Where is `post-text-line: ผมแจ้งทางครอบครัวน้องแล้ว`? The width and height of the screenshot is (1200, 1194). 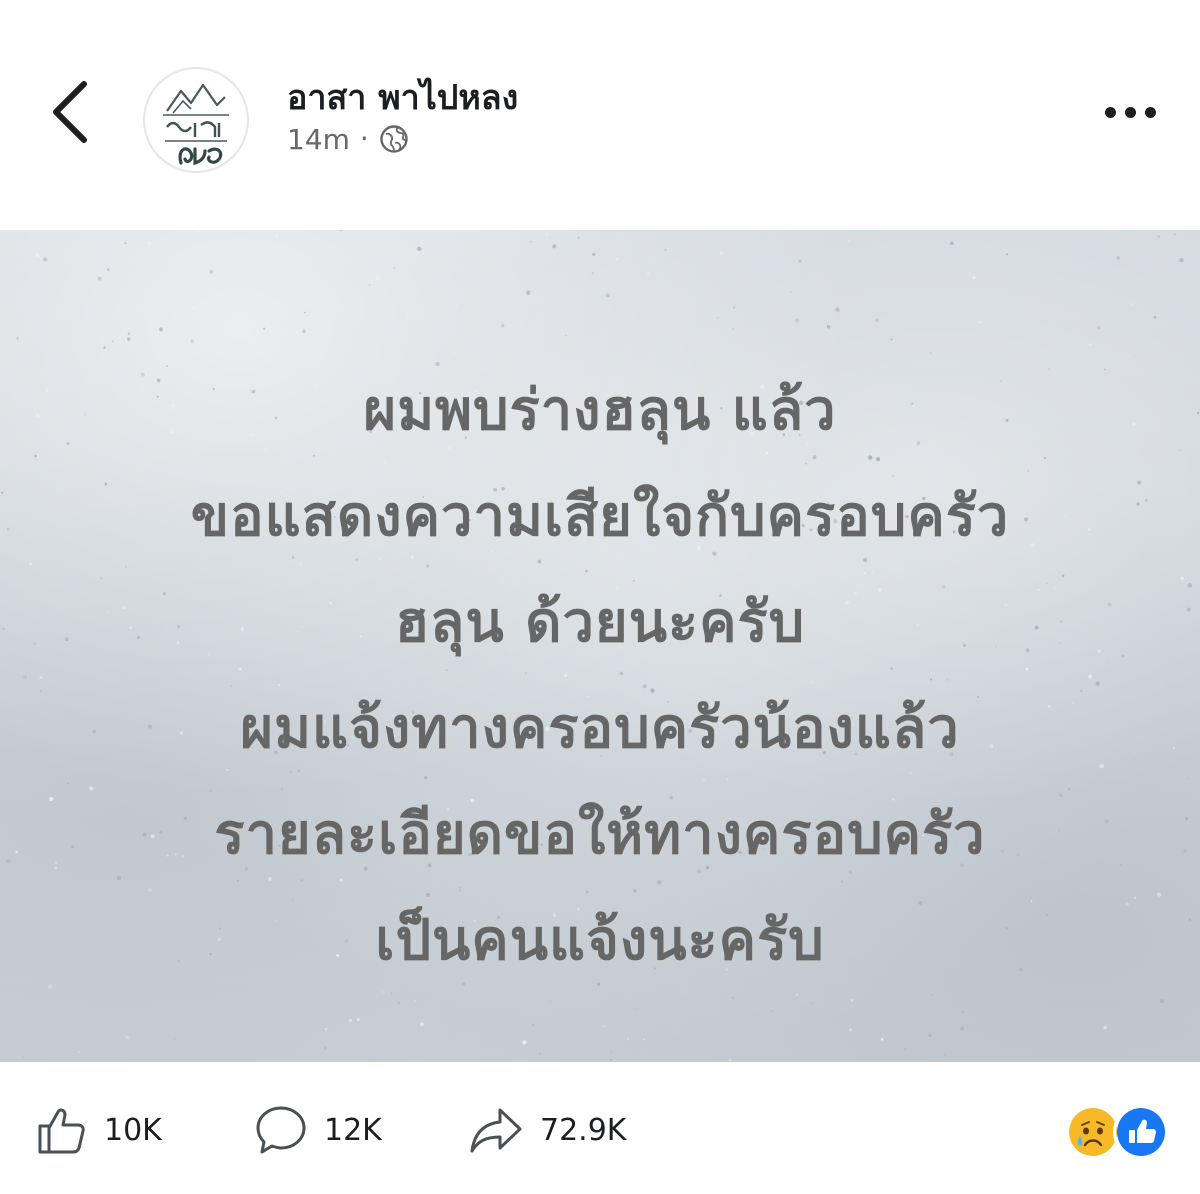
post-text-line: ผมแจ้งทางครอบครัวน้องแล้ว is located at coordinates (600, 728).